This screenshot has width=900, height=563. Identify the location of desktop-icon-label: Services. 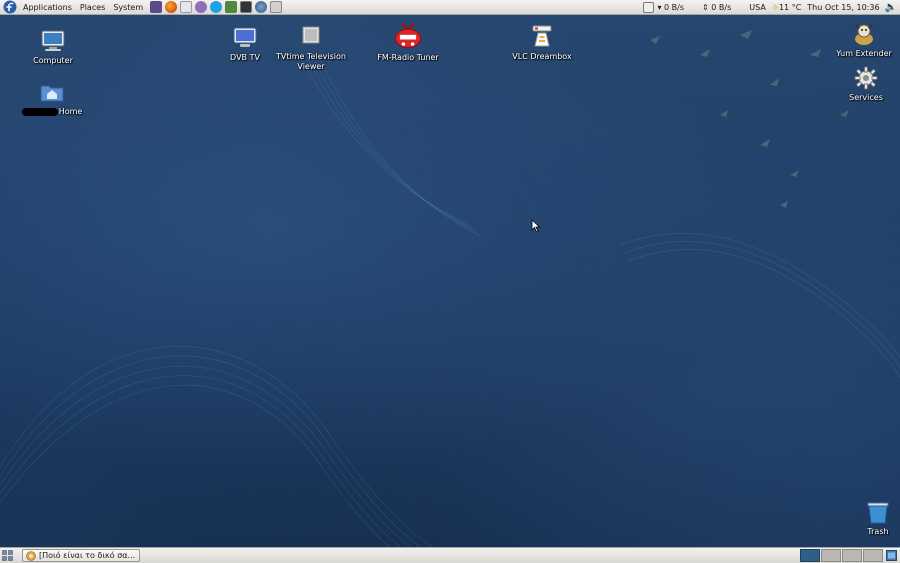
(866, 97).